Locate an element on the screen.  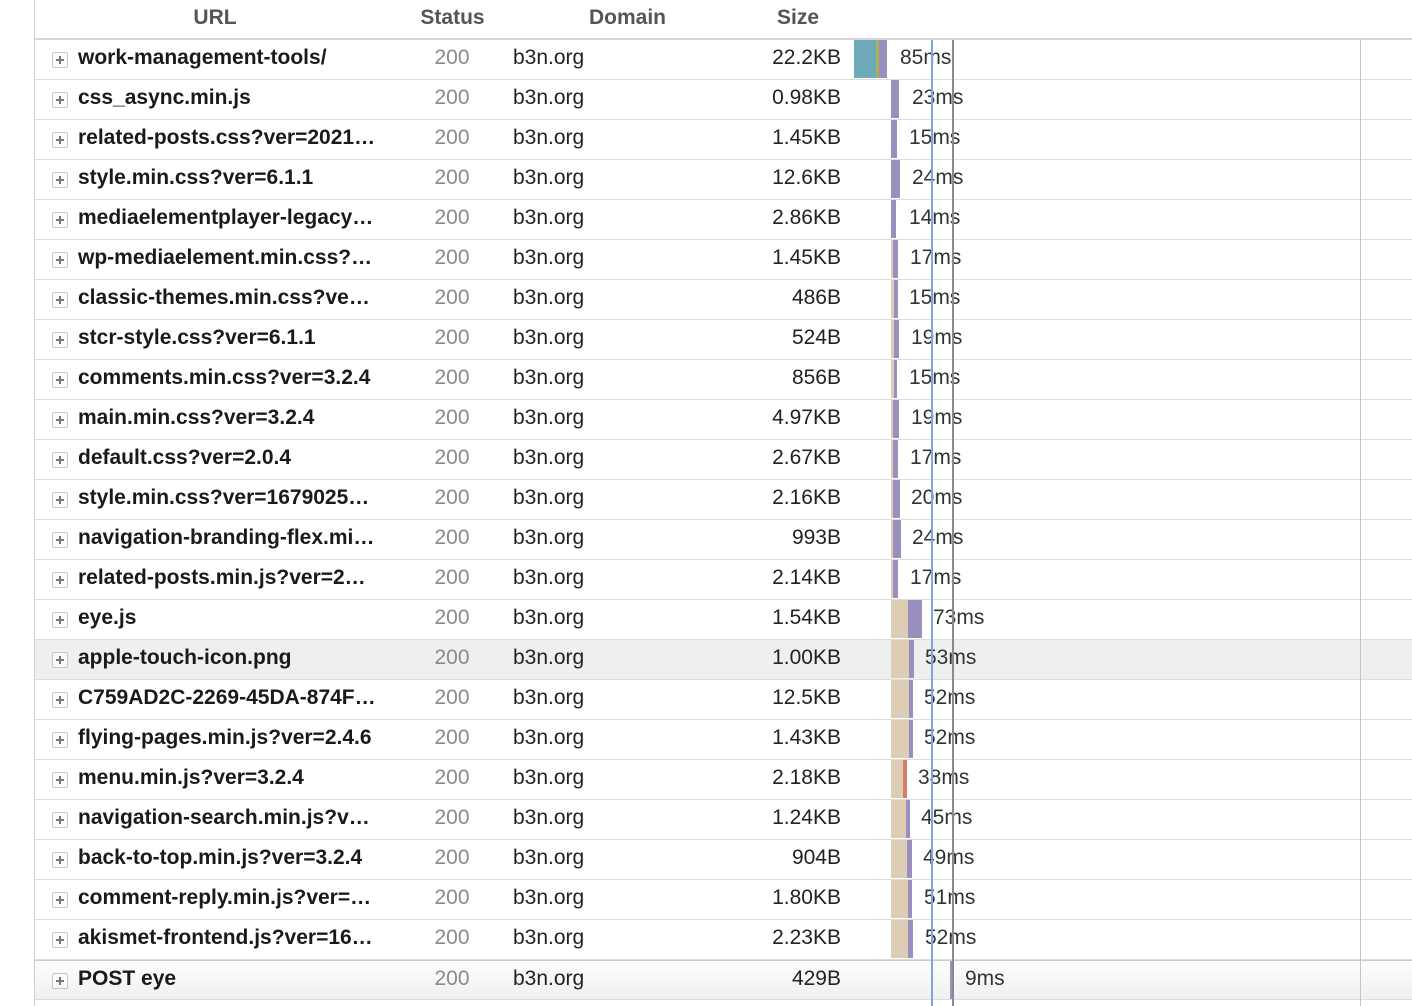
request-url: apple-touch-icon.png is located at coordinates (185, 657).